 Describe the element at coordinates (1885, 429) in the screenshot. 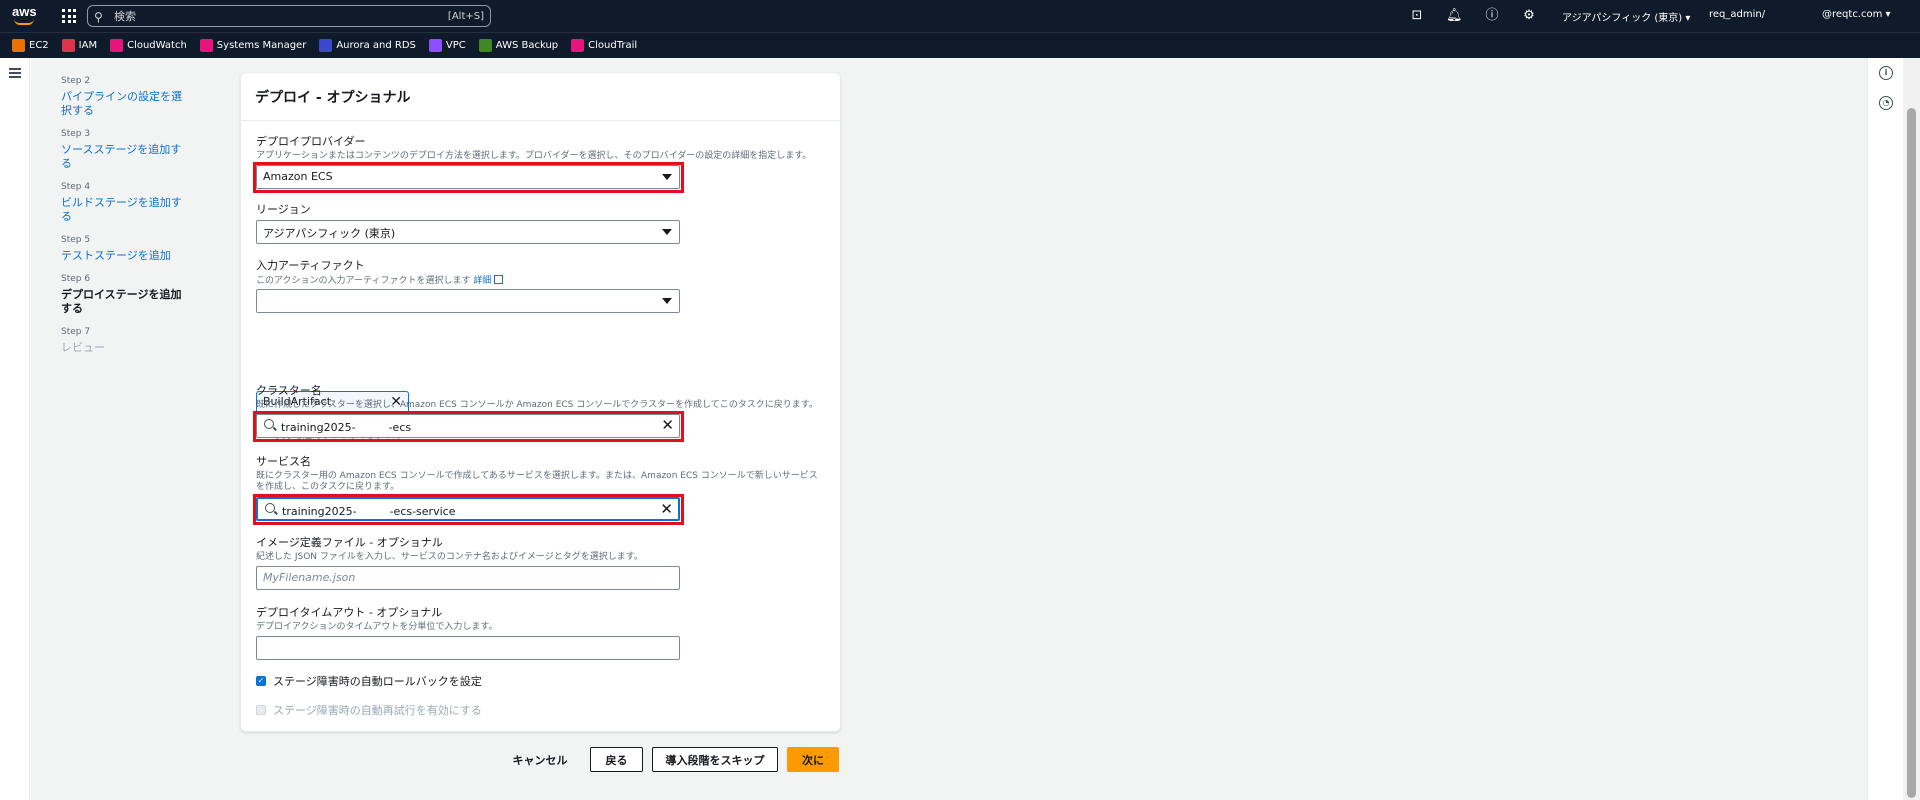

I see `right-rail: i ◔` at that location.